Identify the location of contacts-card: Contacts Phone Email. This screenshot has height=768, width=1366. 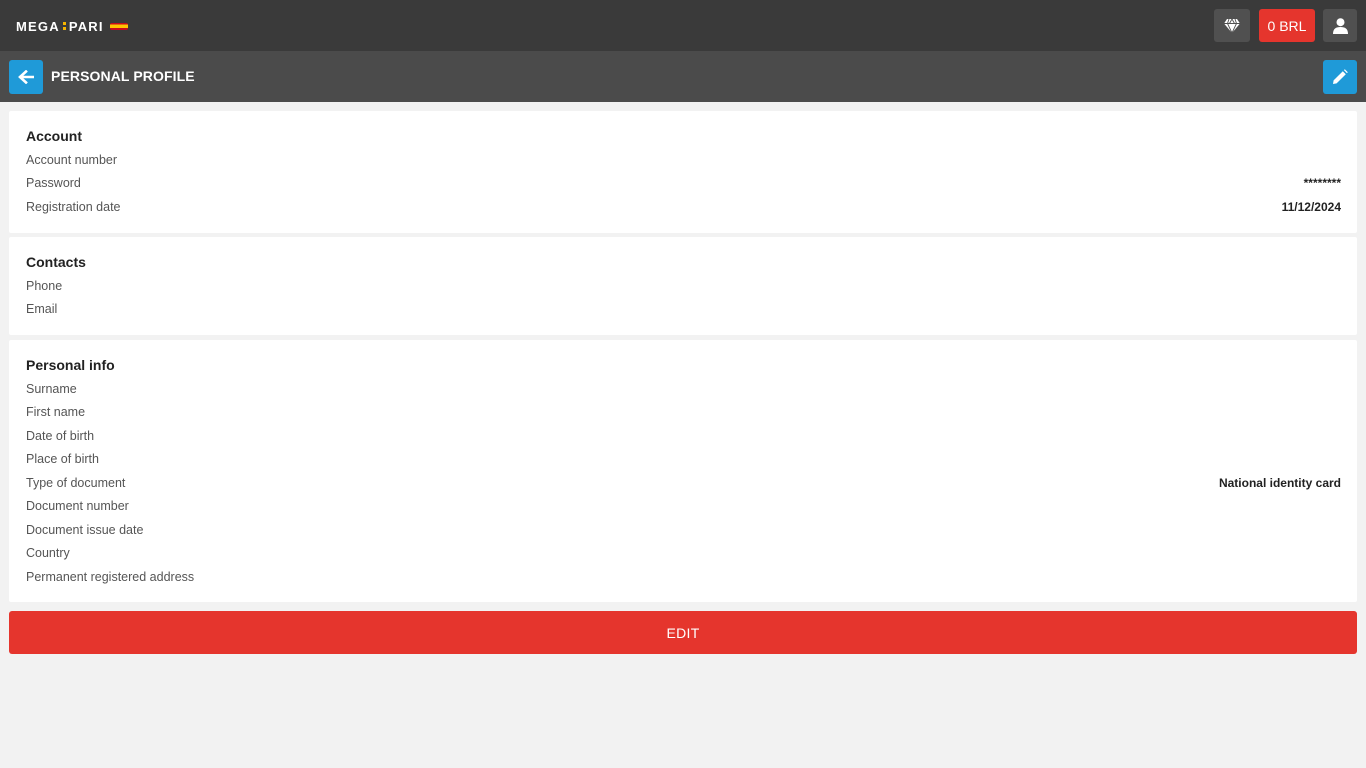
(683, 286).